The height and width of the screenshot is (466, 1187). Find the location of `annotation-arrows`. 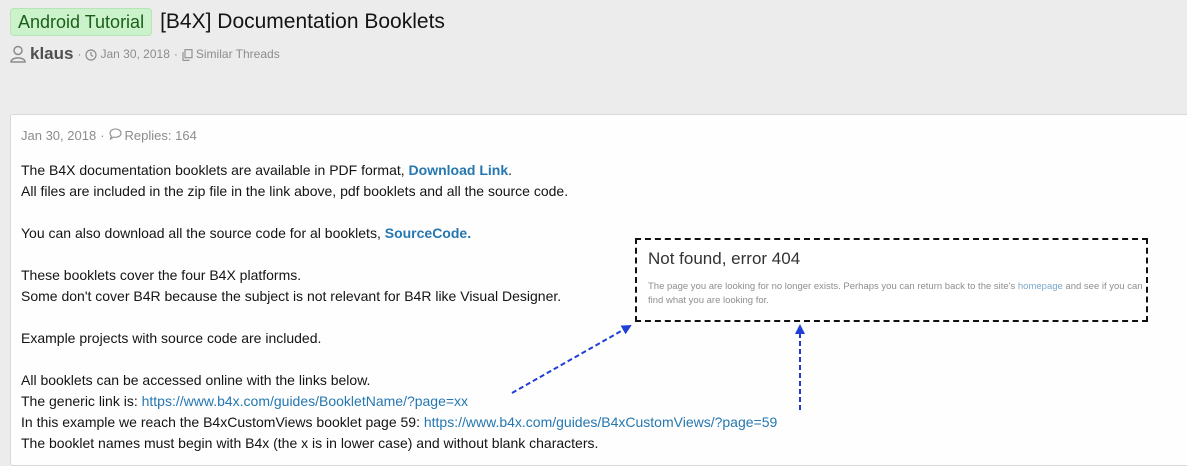

annotation-arrows is located at coordinates (658, 367).